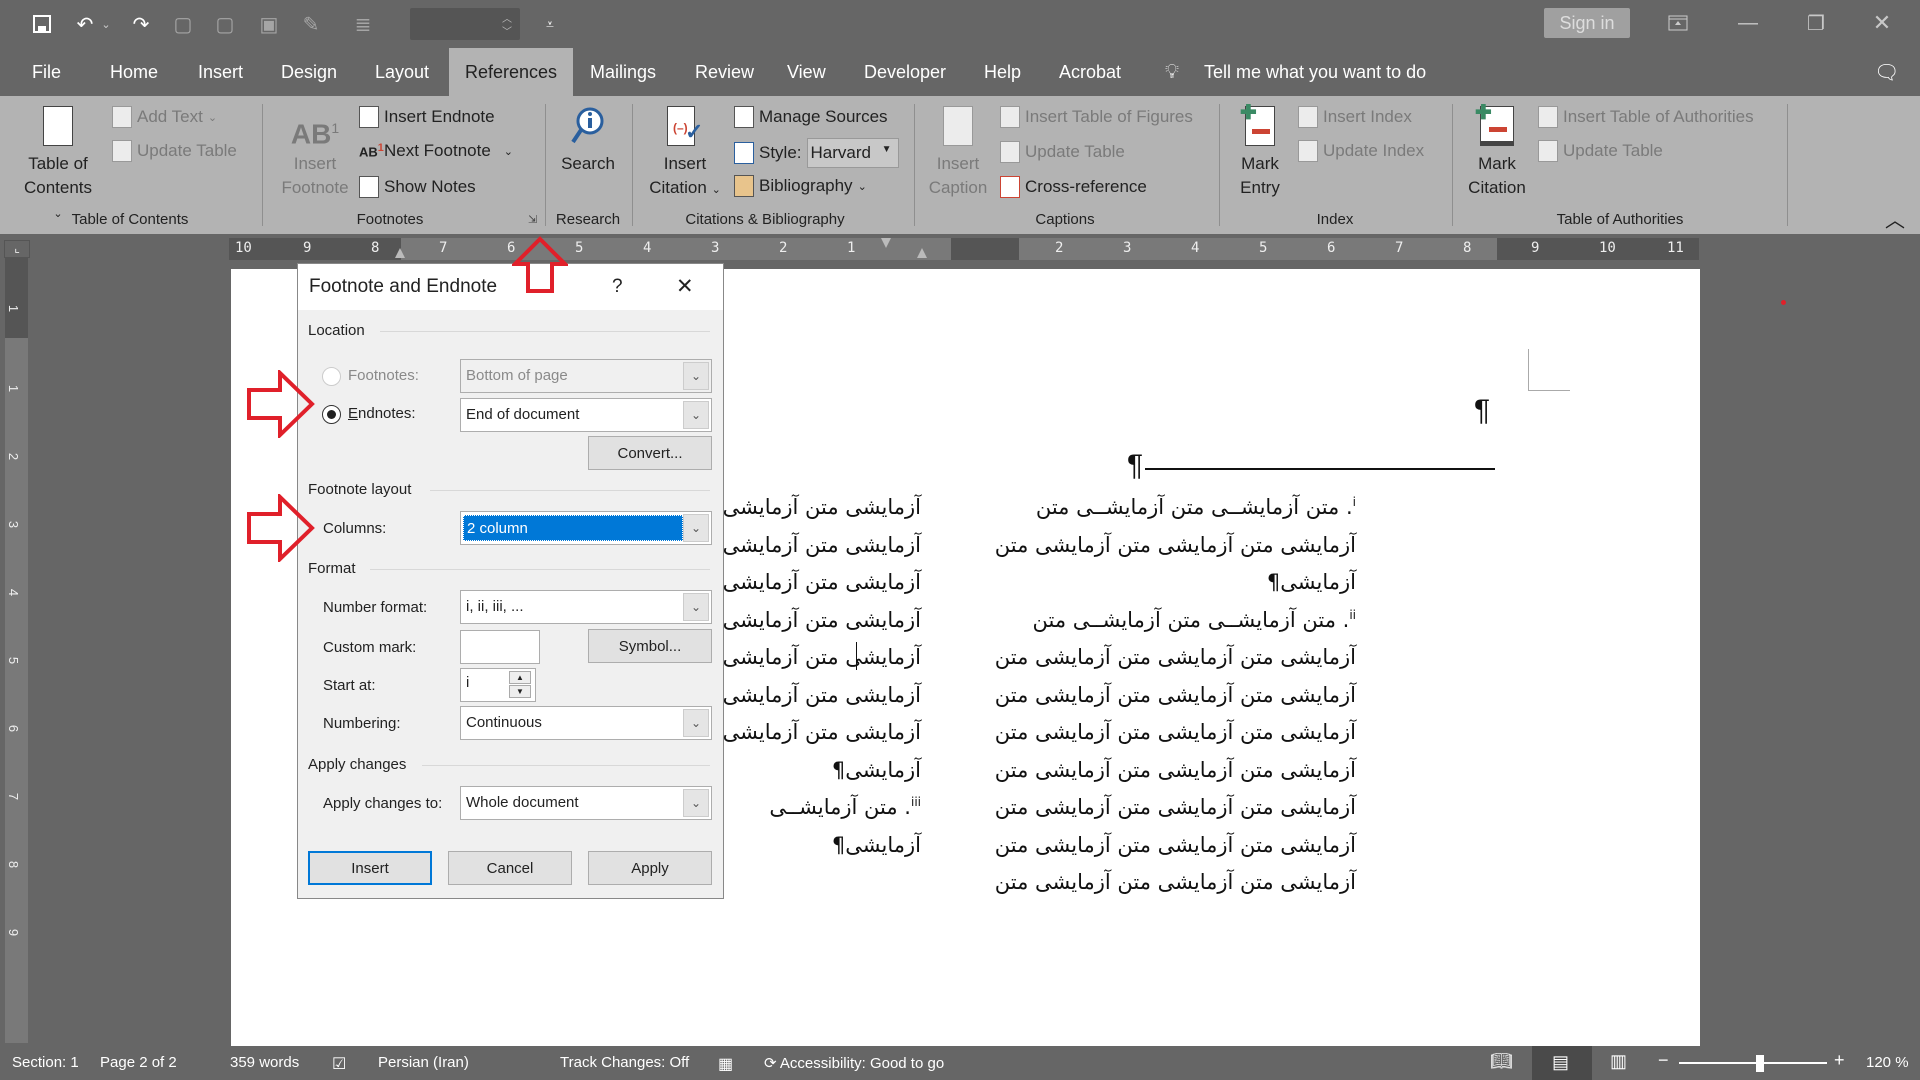 The height and width of the screenshot is (1080, 1920). Describe the element at coordinates (1760, 1063) in the screenshot. I see `zoom-slider-thumb` at that location.